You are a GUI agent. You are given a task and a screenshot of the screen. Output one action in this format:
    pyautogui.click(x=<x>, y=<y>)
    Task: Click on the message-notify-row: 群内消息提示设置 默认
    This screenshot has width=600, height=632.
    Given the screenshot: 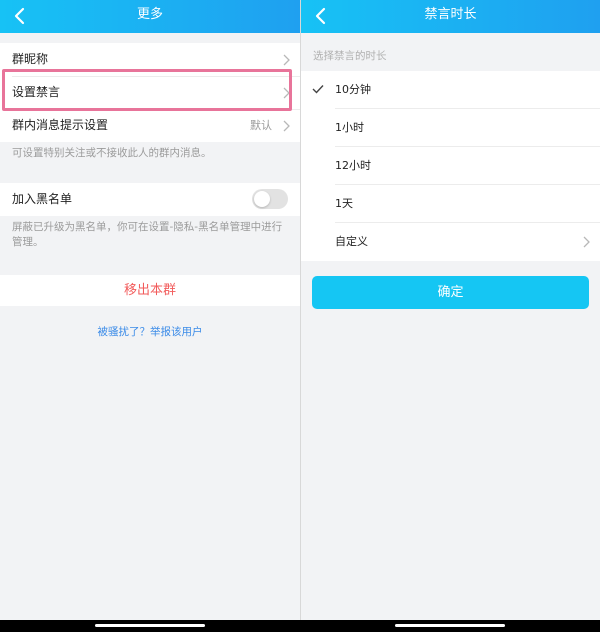 What is the action you would take?
    pyautogui.click(x=150, y=125)
    